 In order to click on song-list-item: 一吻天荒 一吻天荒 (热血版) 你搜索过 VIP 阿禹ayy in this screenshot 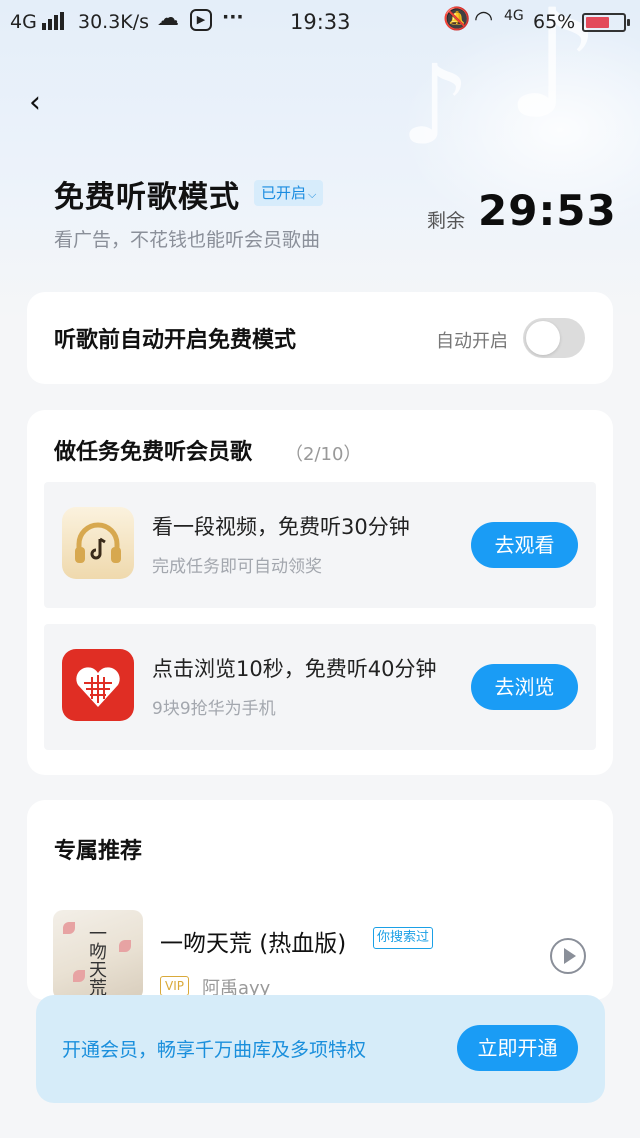, I will do `click(320, 955)`.